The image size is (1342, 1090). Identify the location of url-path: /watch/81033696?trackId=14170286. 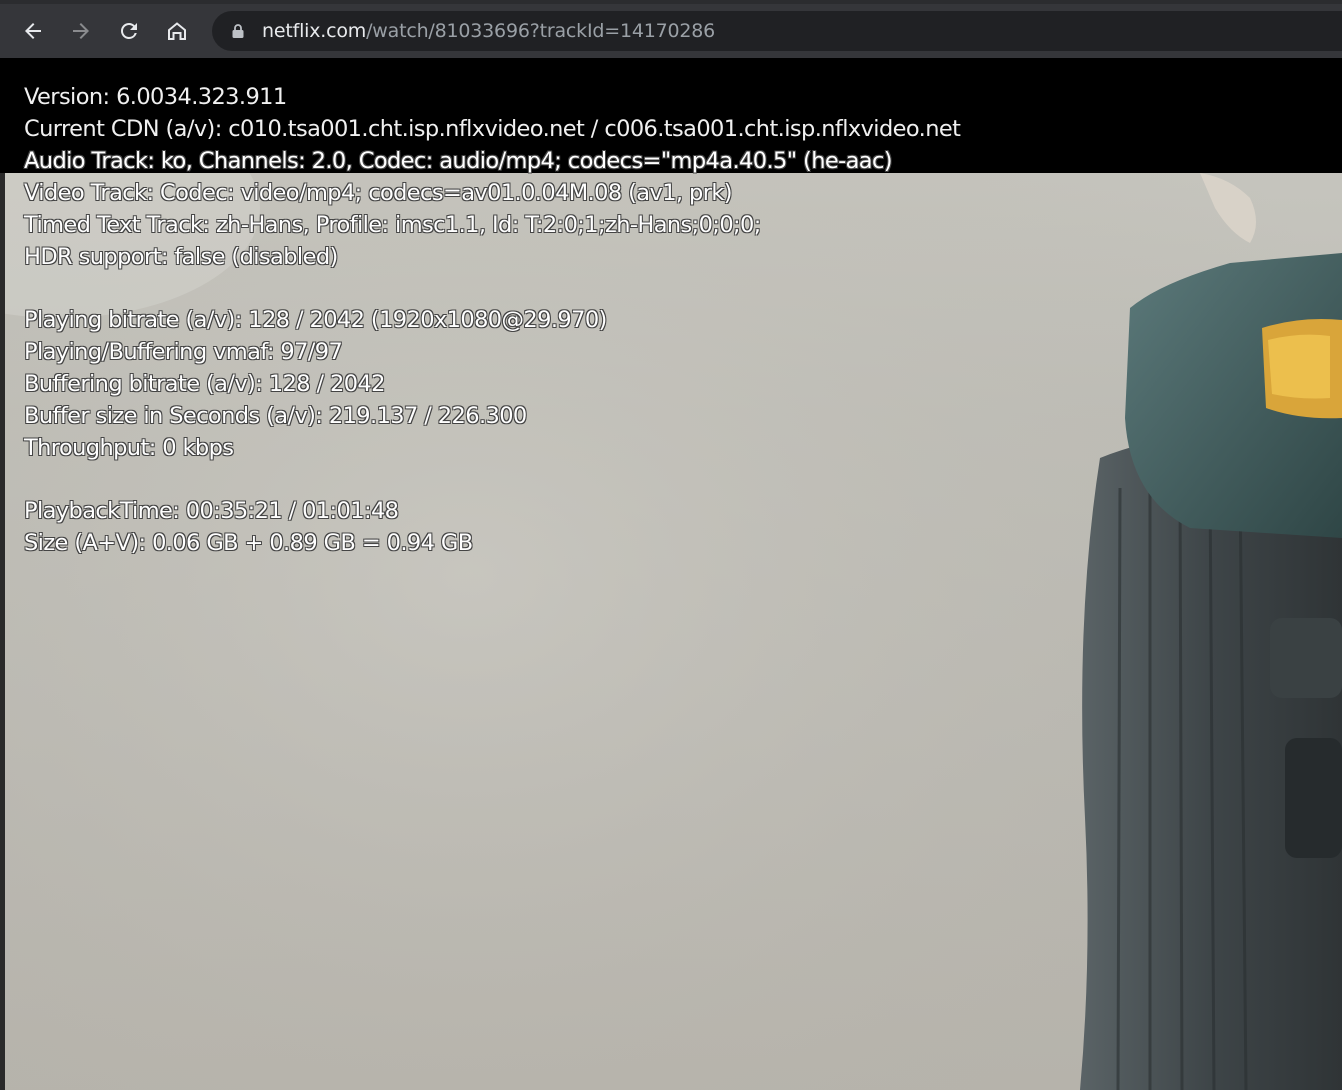
(541, 31).